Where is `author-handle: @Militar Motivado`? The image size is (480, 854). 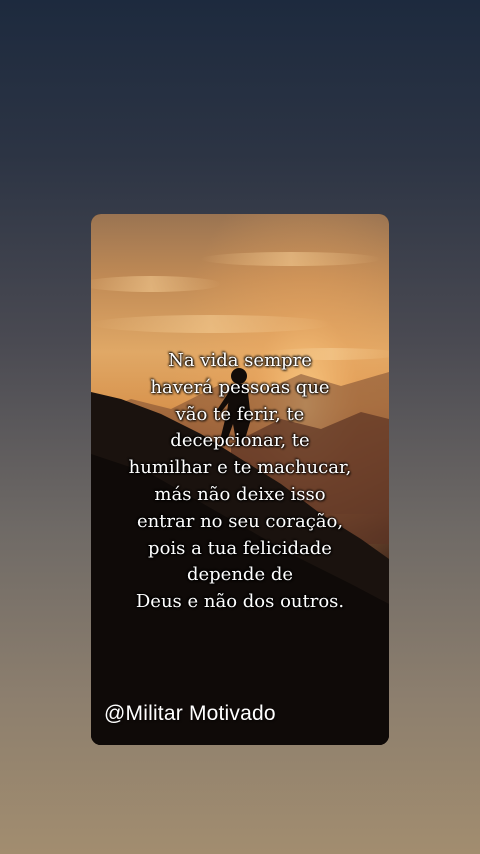 author-handle: @Militar Motivado is located at coordinates (190, 713).